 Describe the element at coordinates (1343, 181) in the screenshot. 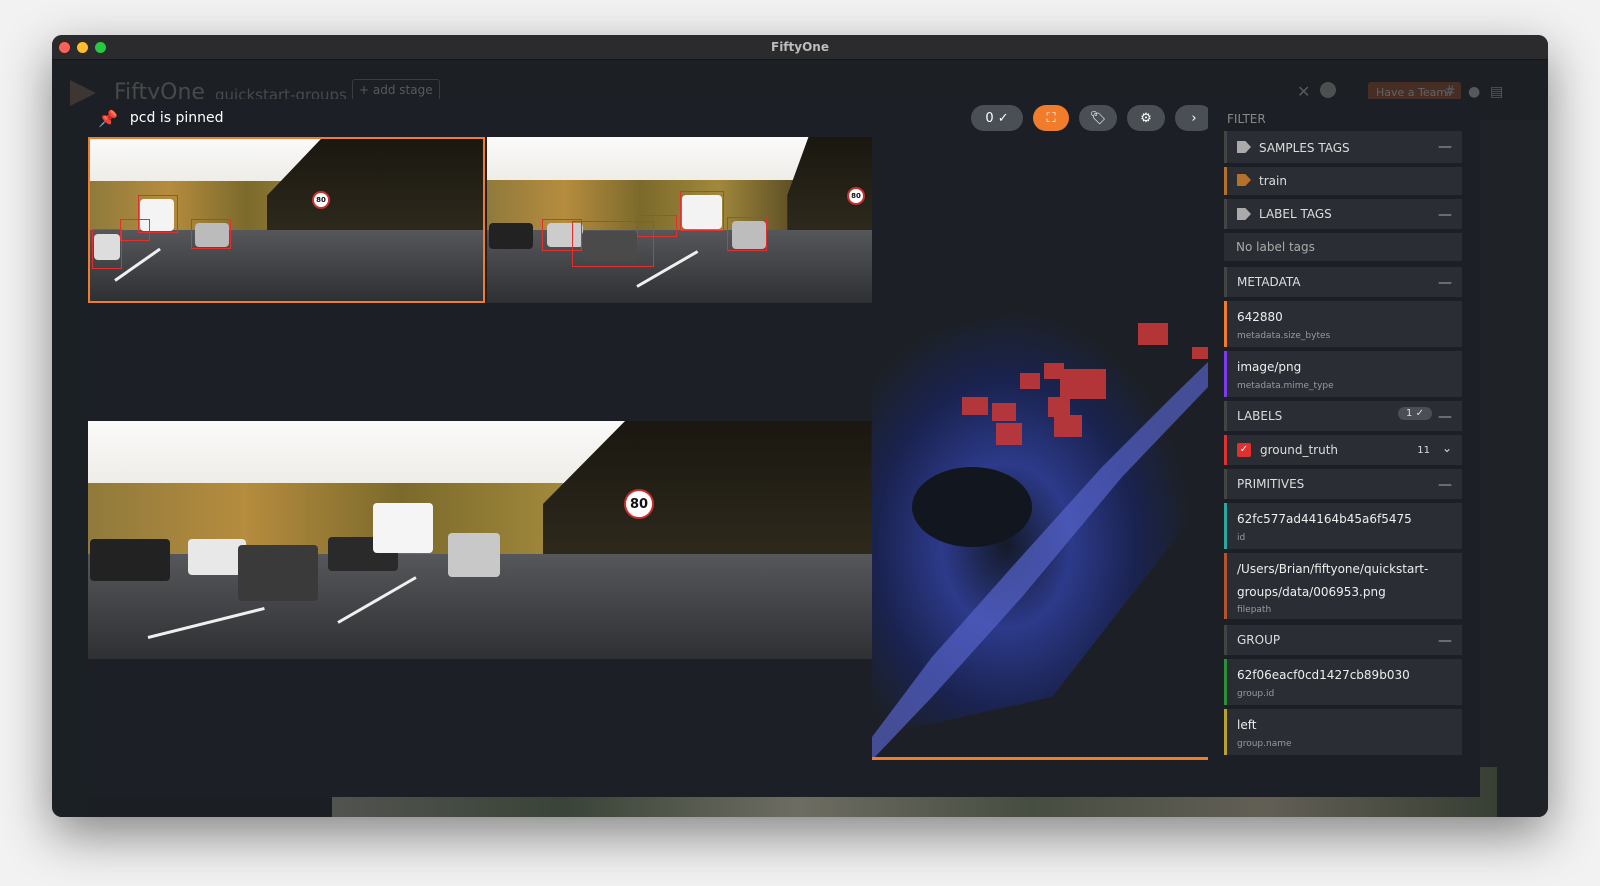

I see `sample-tag-train: train` at that location.